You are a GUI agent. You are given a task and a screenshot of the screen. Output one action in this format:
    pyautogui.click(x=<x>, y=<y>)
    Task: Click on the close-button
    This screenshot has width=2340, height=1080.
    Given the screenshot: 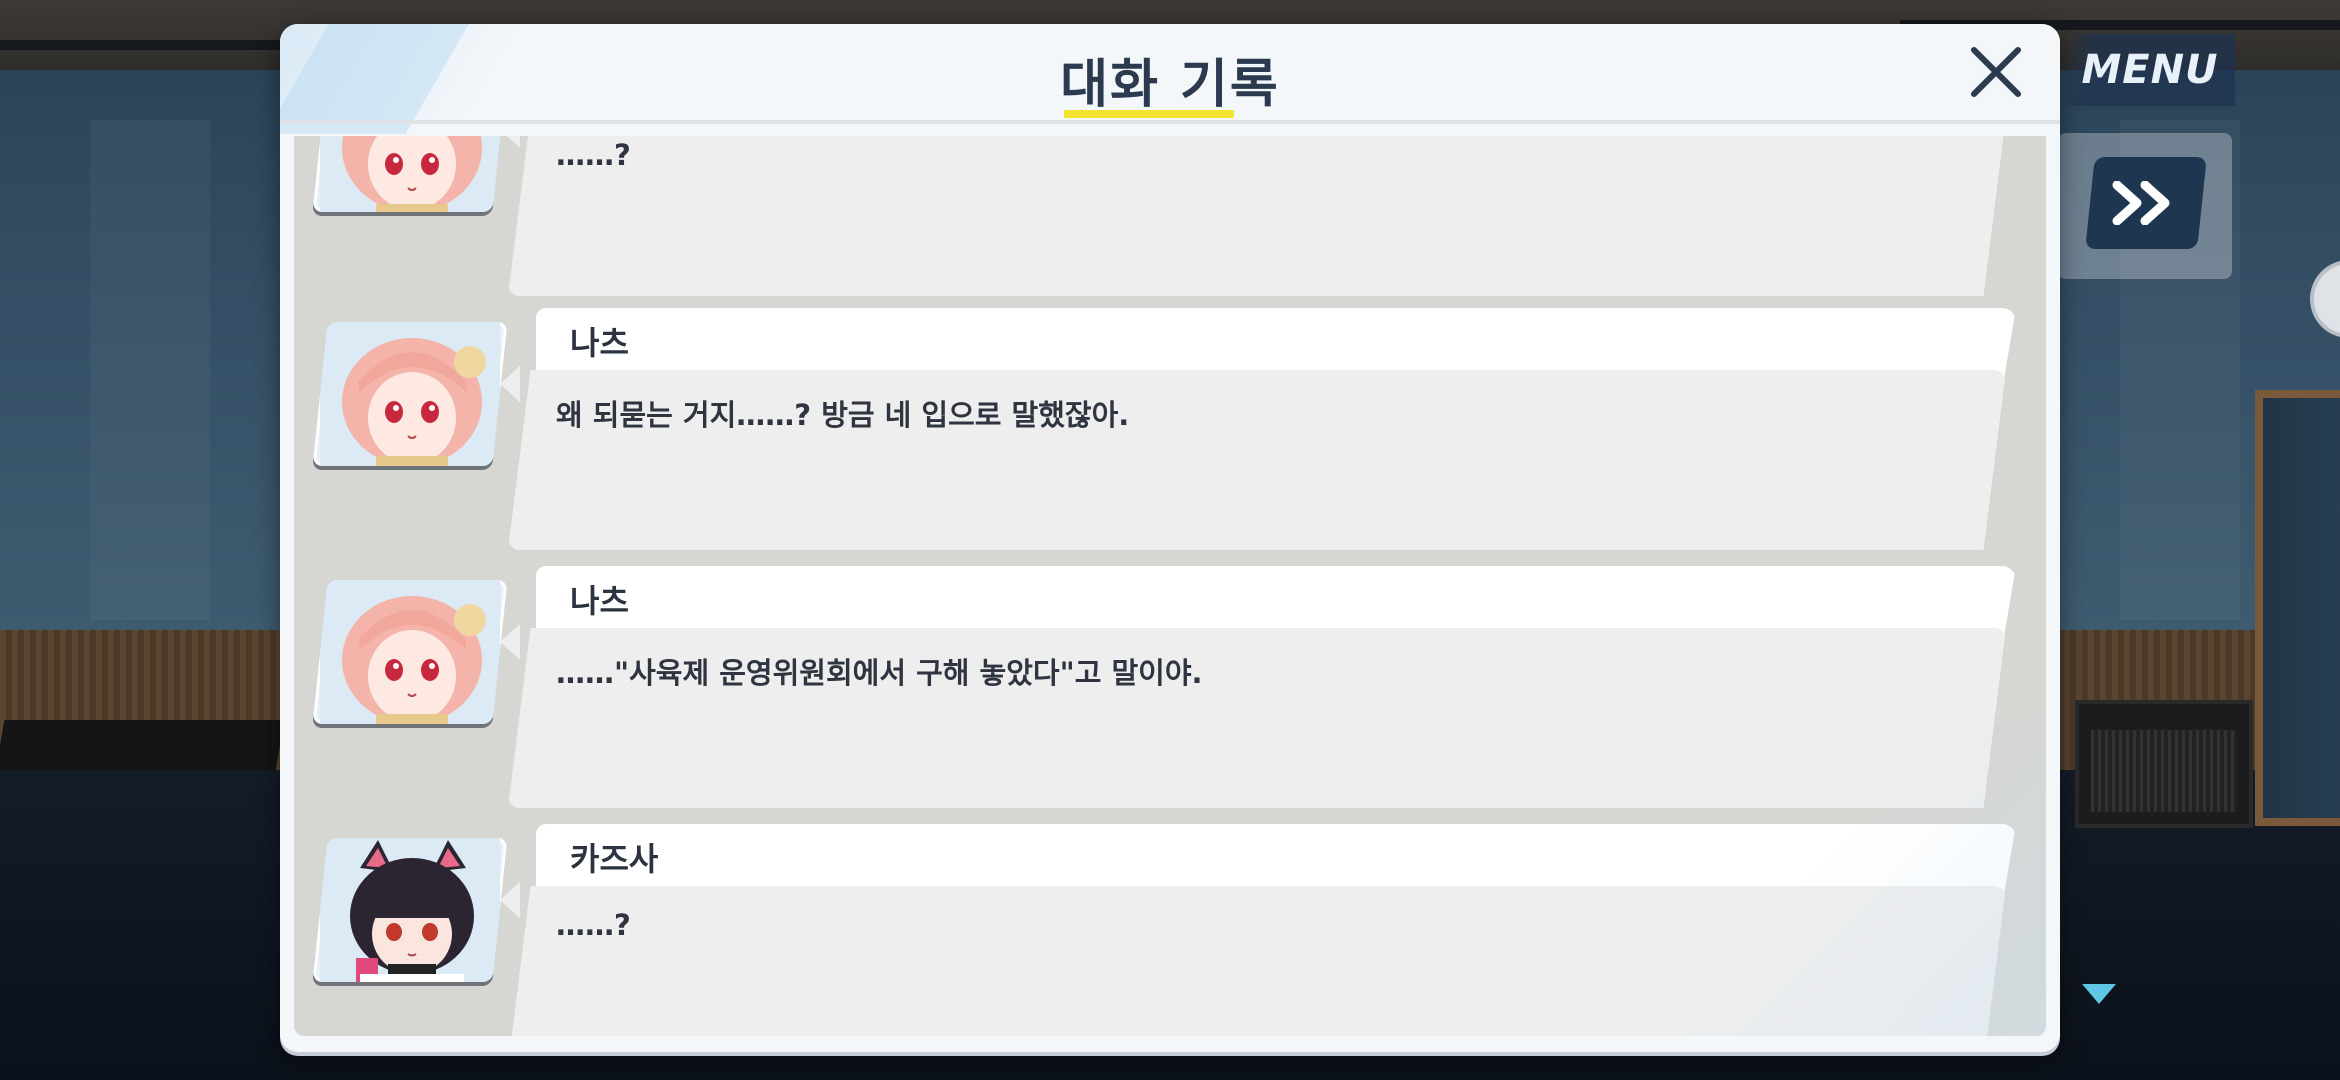 What is the action you would take?
    pyautogui.click(x=1996, y=72)
    